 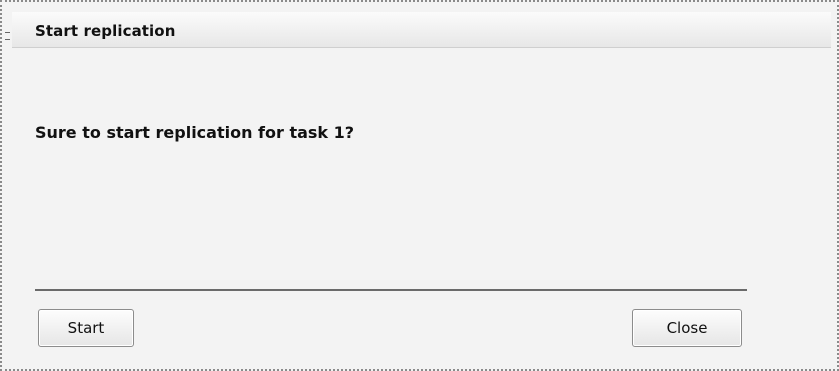 What do you see at coordinates (195, 132) in the screenshot?
I see `confirmation-message: Sure to start replication for task 1?` at bounding box center [195, 132].